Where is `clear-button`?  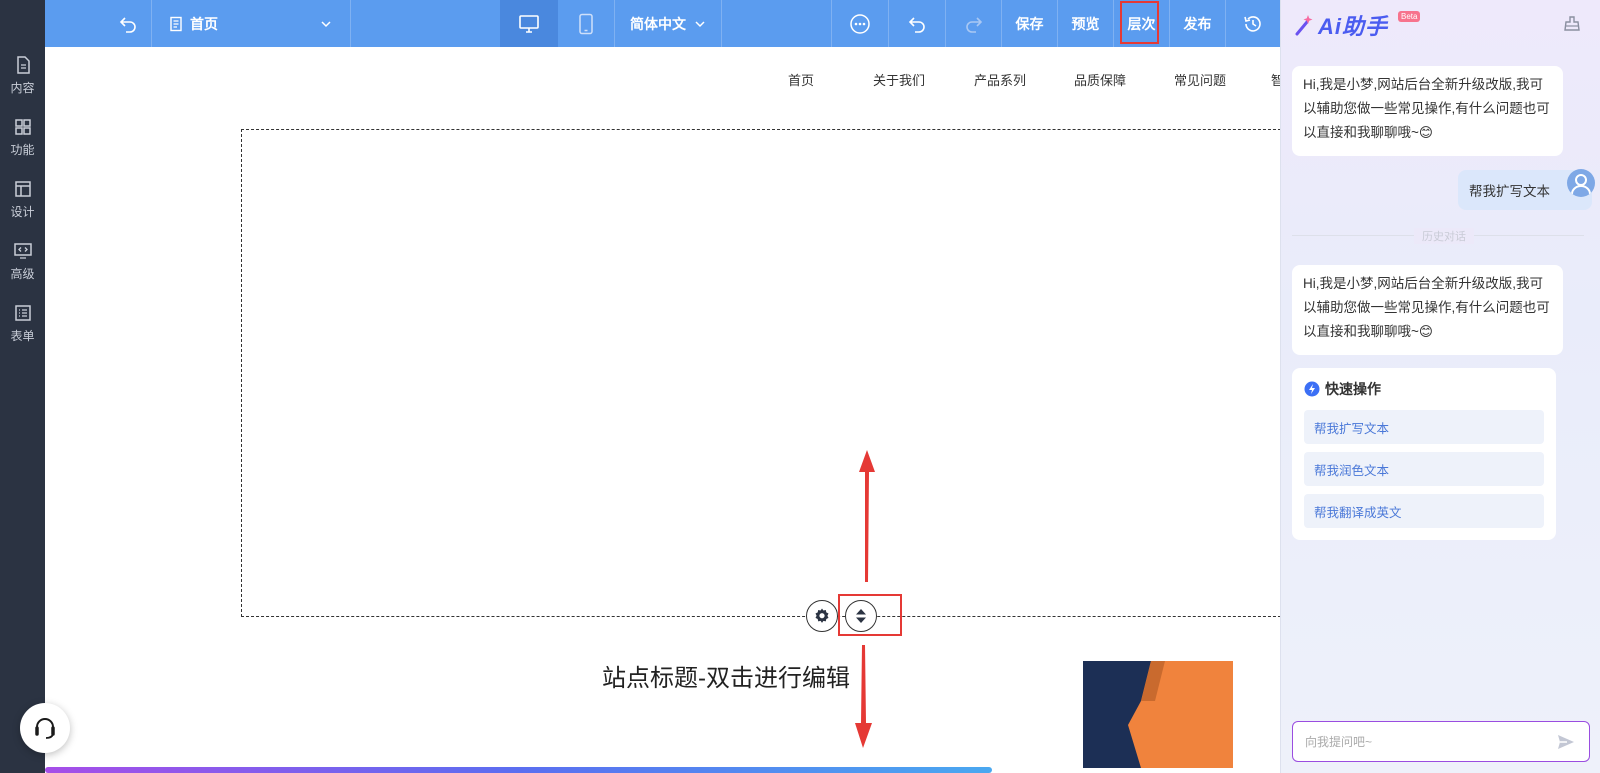
clear-button is located at coordinates (1572, 26).